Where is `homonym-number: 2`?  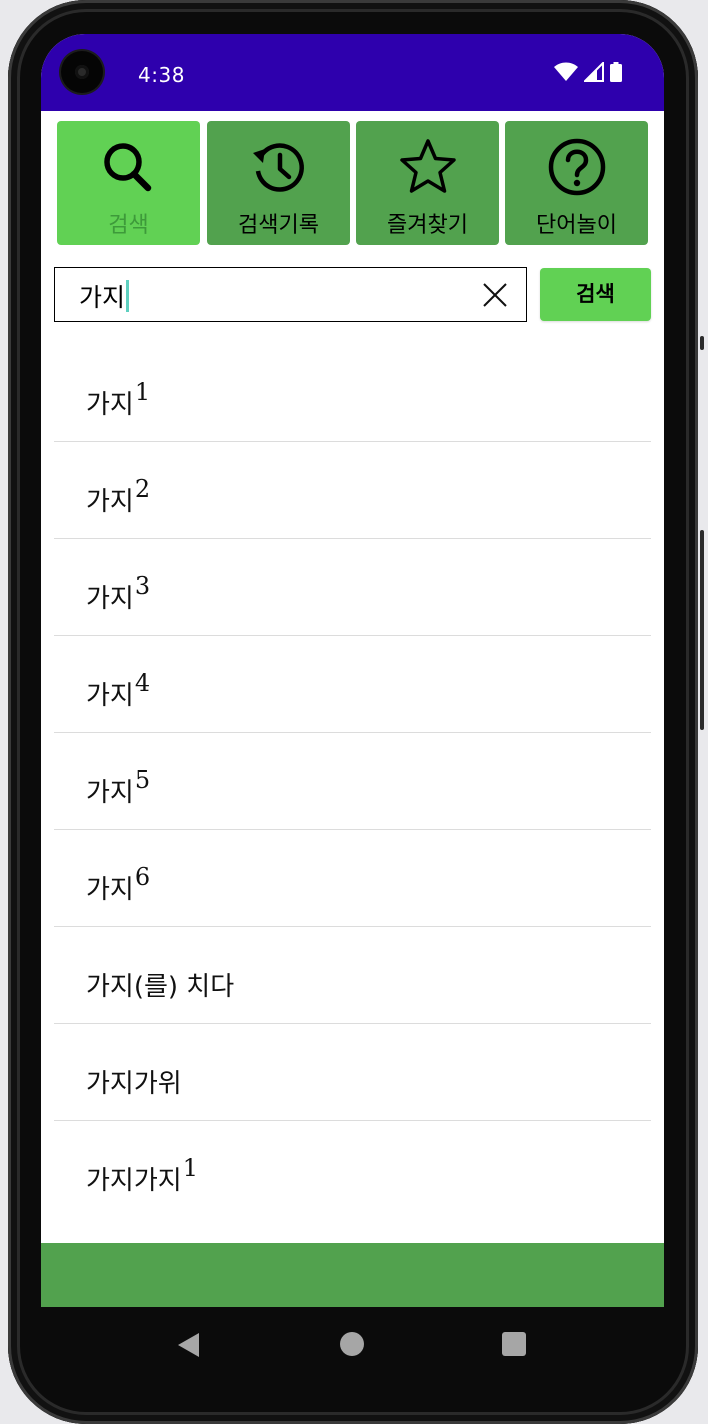 homonym-number: 2 is located at coordinates (142, 489).